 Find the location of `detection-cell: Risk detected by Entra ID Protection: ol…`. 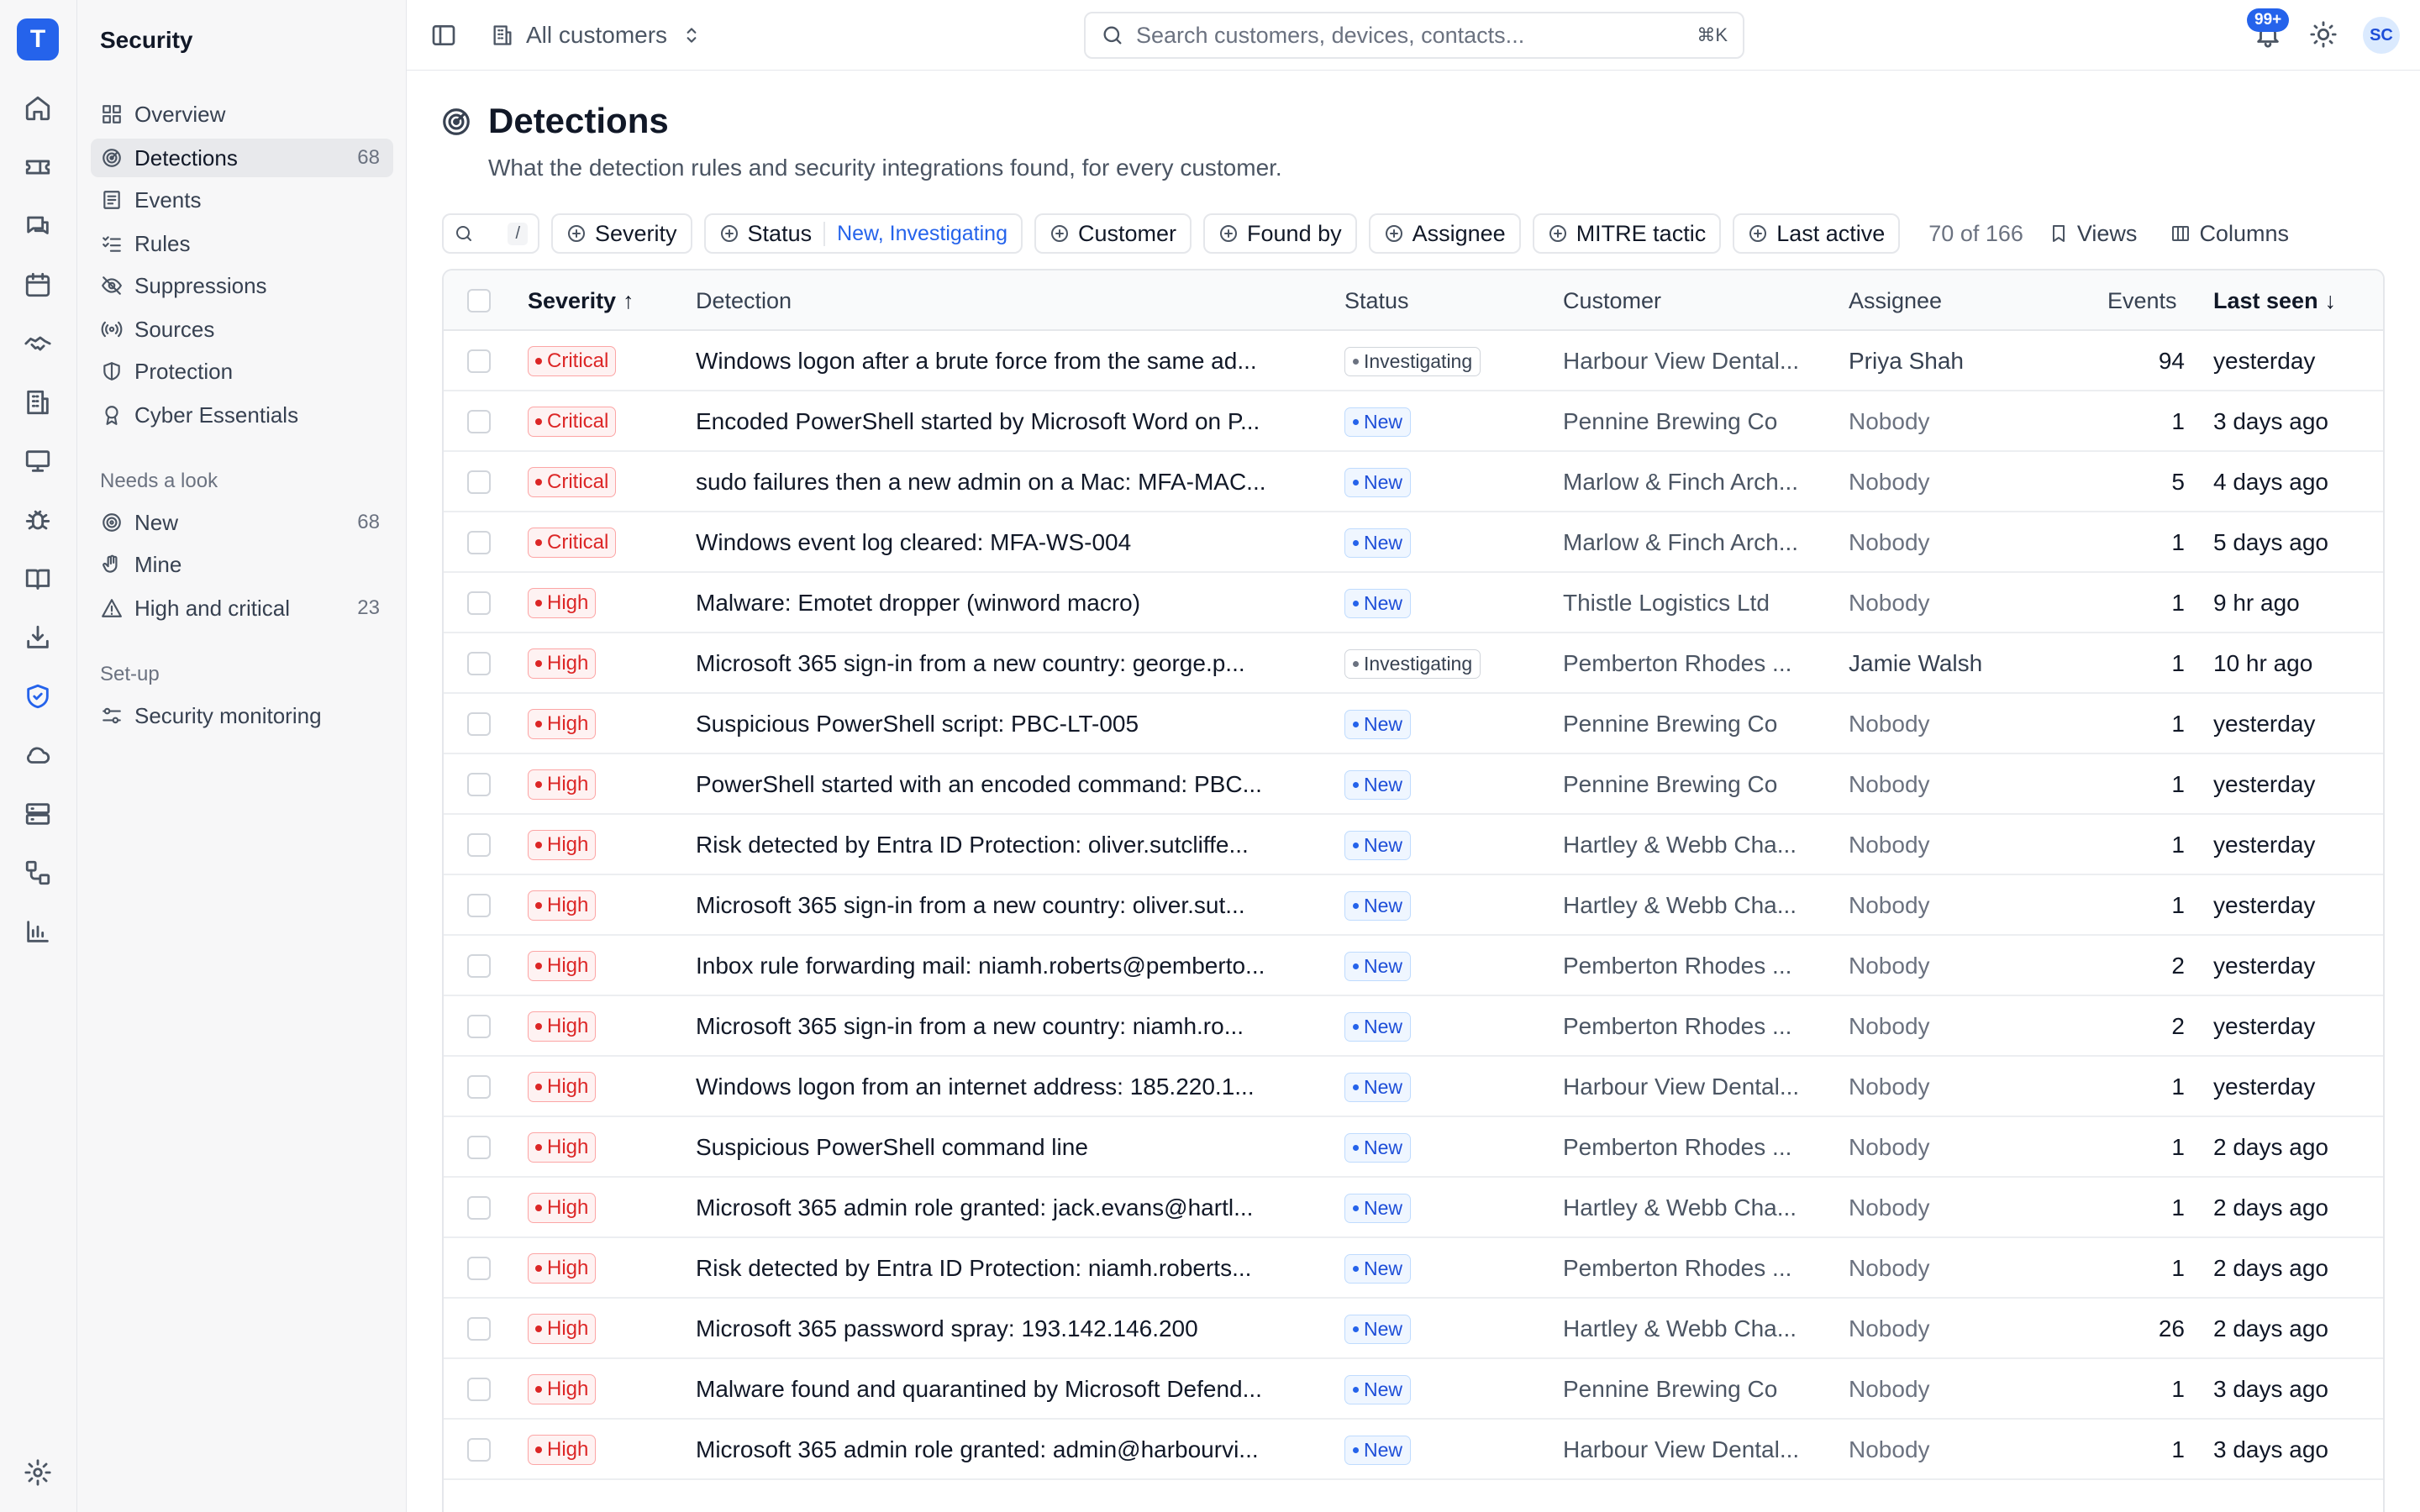

detection-cell: Risk detected by Entra ID Protection: ol… is located at coordinates (1007, 845).